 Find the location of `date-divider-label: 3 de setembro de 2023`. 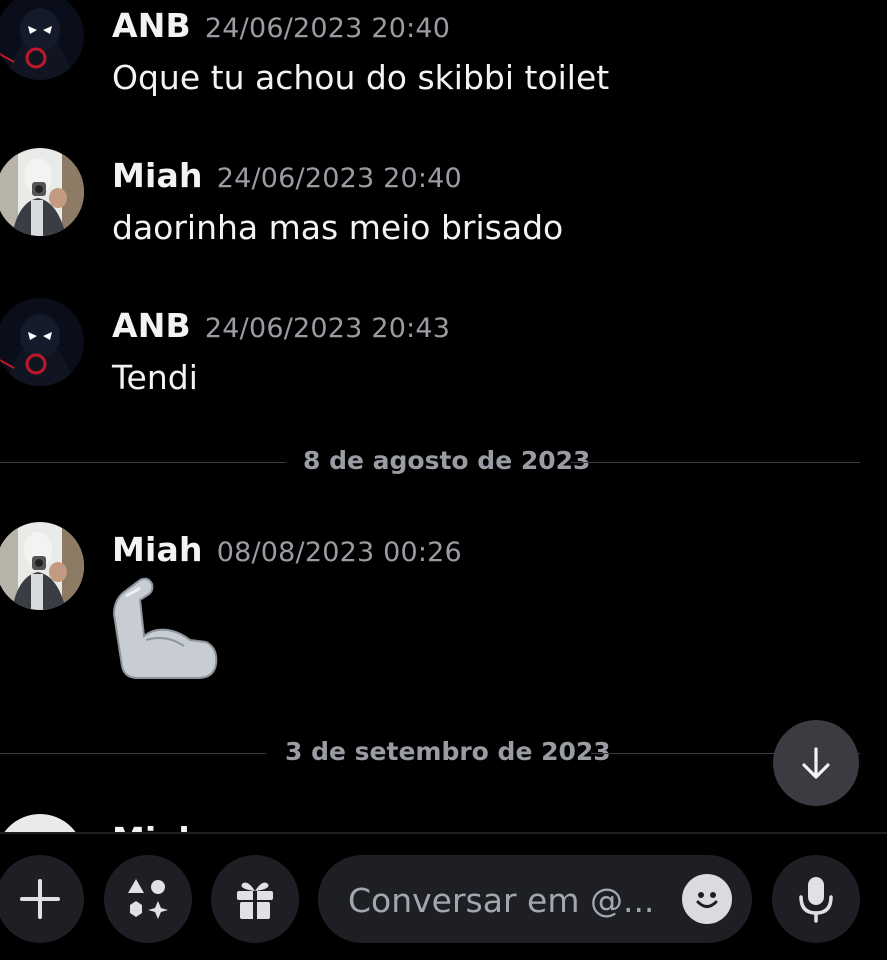

date-divider-label: 3 de setembro de 2023 is located at coordinates (448, 751).